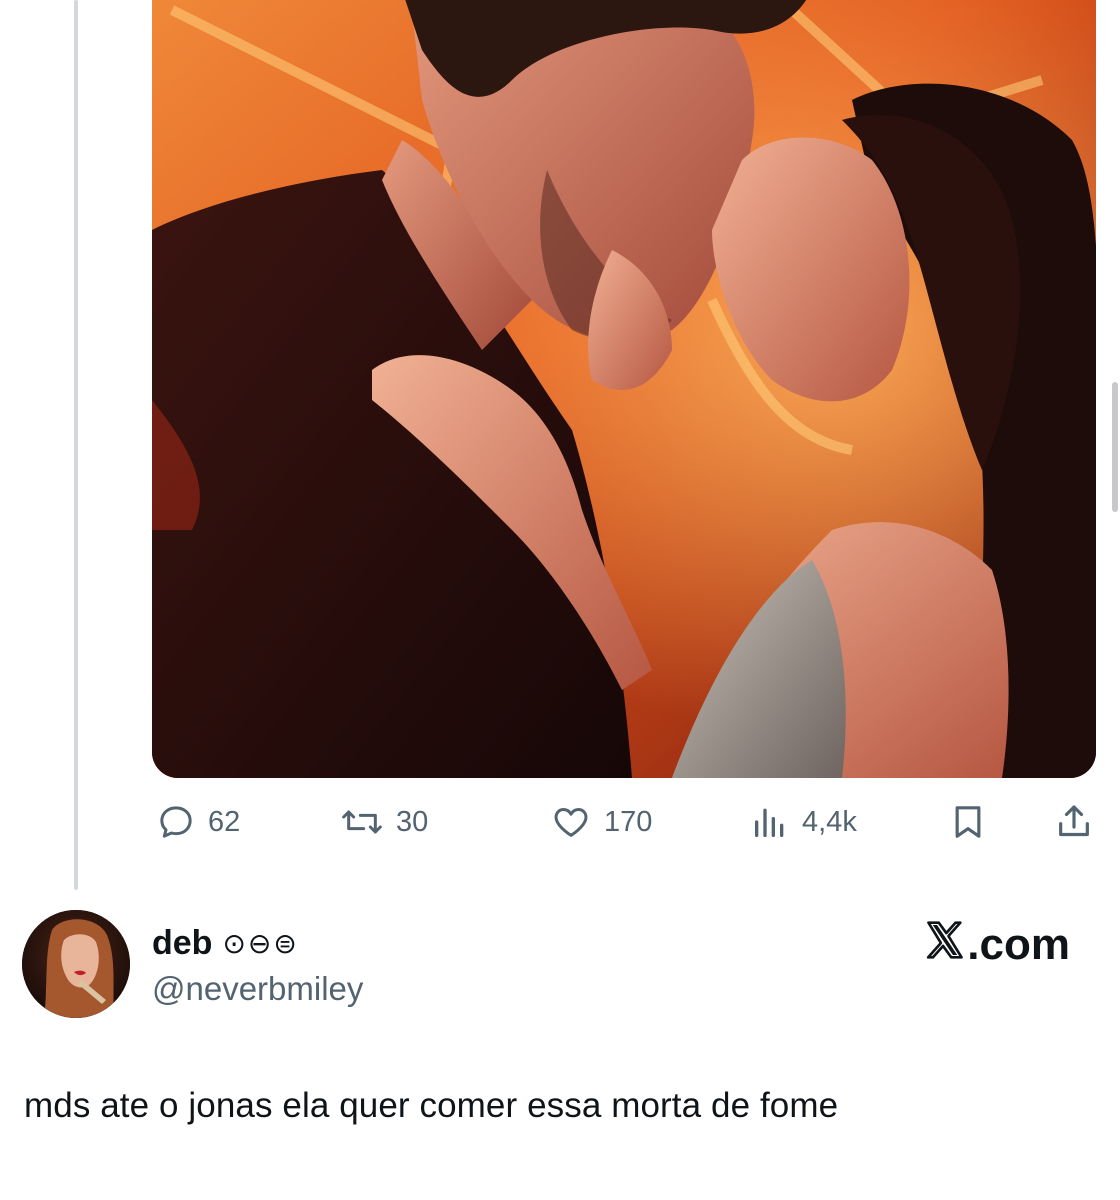 This screenshot has height=1200, width=1120. What do you see at coordinates (628, 821) in the screenshot?
I see `like-count: 170` at bounding box center [628, 821].